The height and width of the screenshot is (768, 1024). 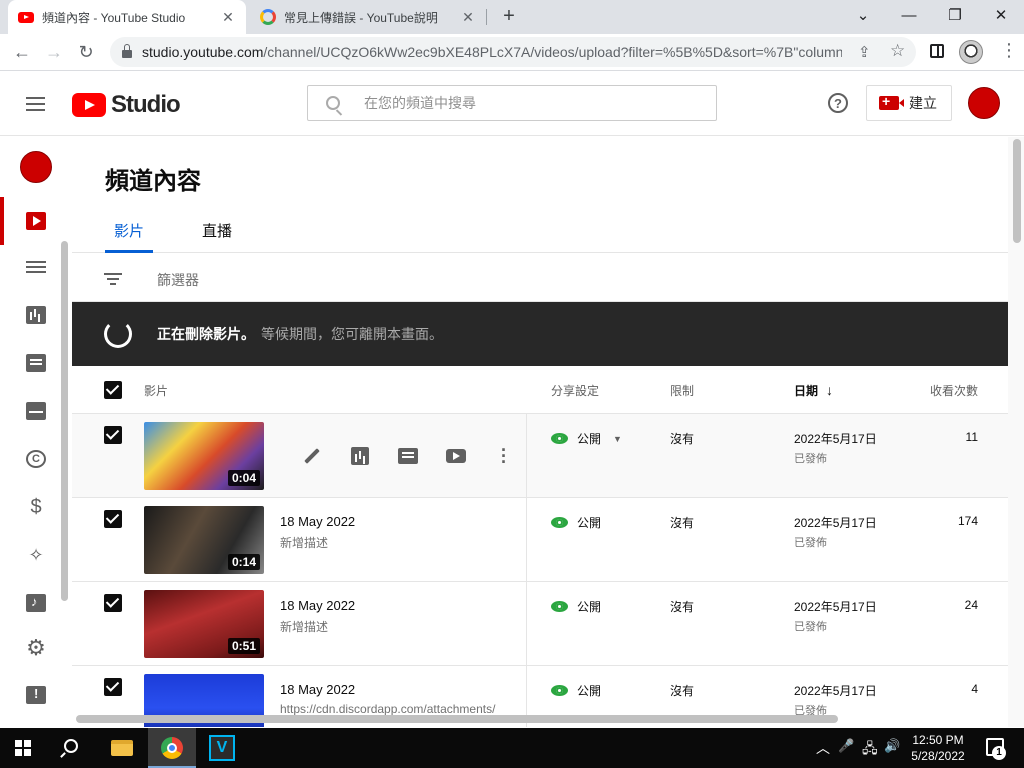 What do you see at coordinates (589, 691) in the screenshot?
I see `visibility-label: 公開` at bounding box center [589, 691].